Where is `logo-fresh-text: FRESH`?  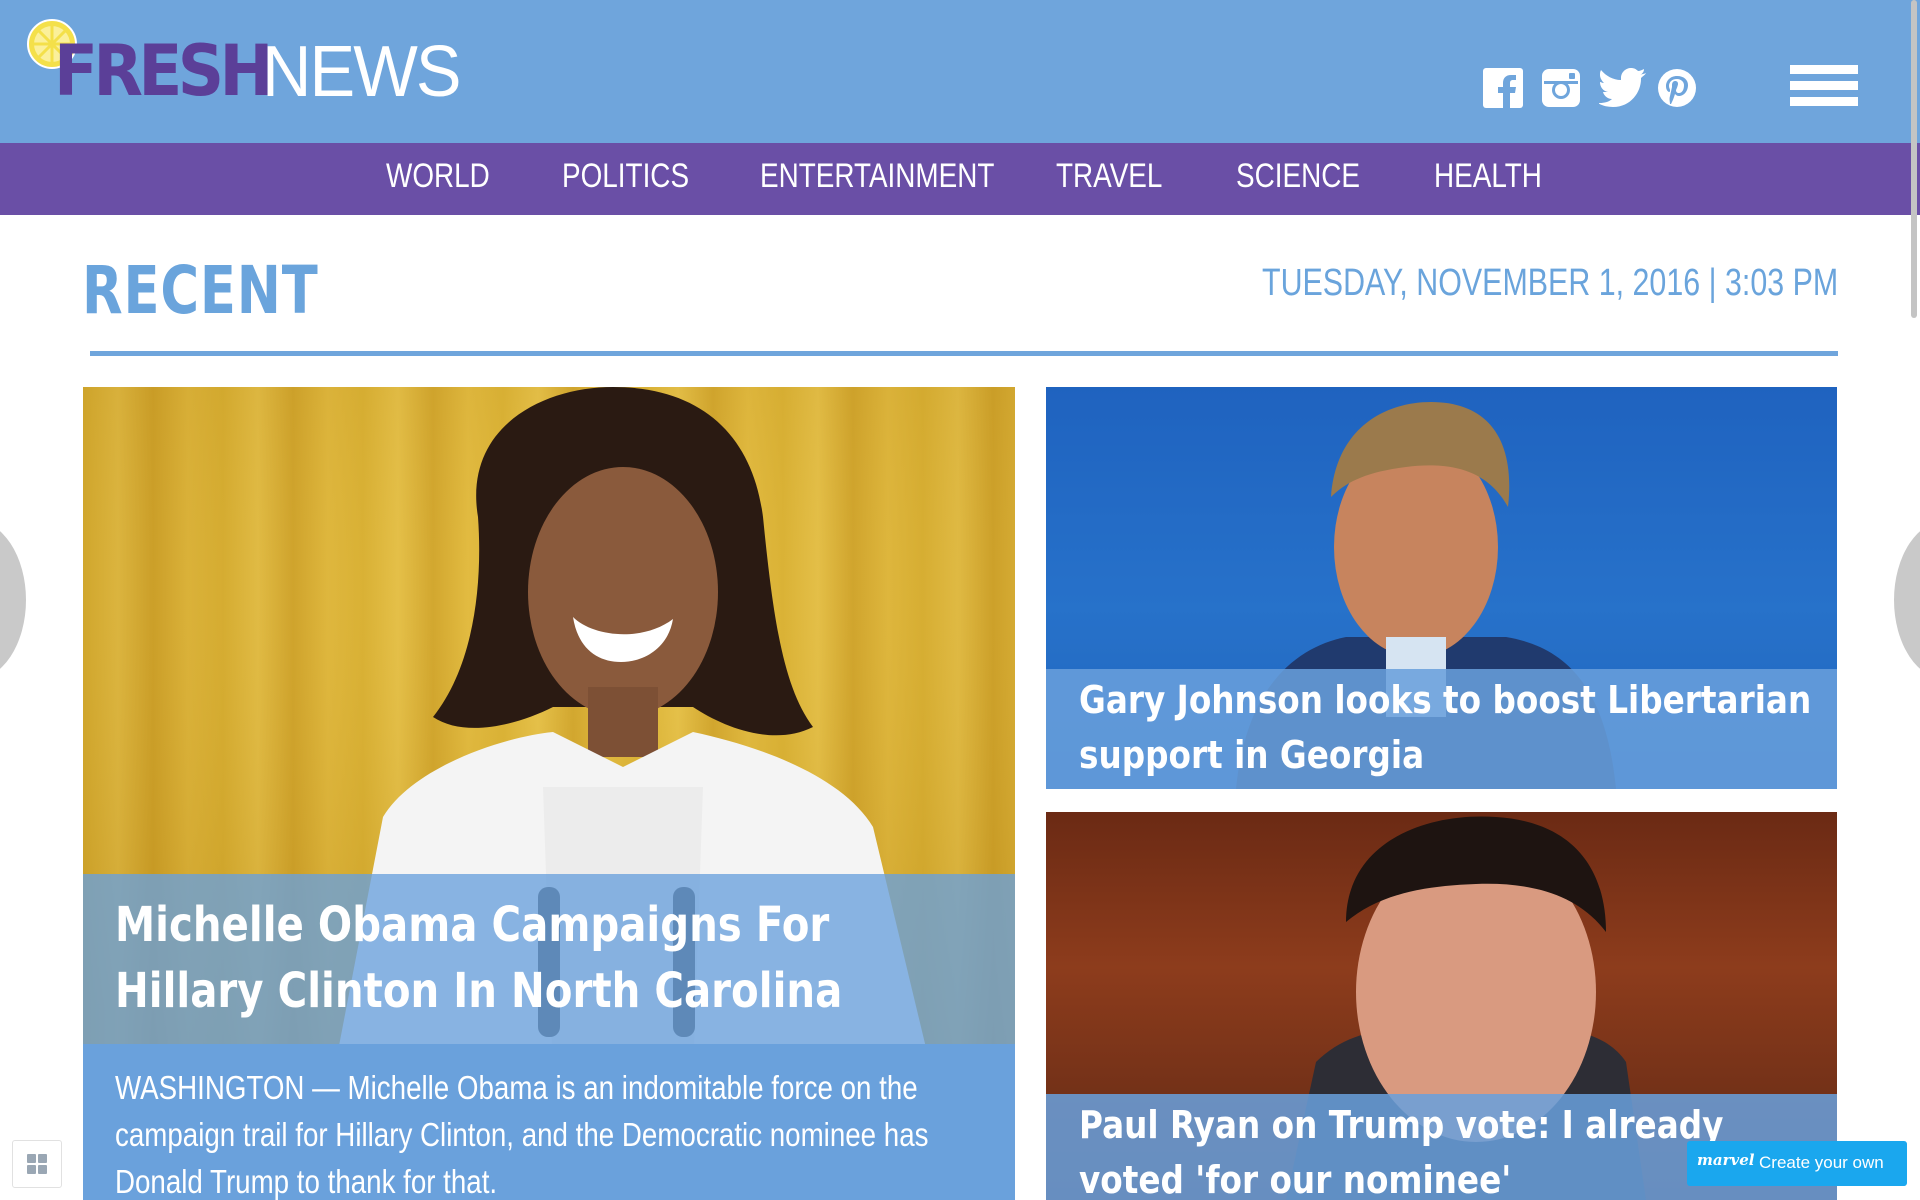 logo-fresh-text: FRESH is located at coordinates (163, 71).